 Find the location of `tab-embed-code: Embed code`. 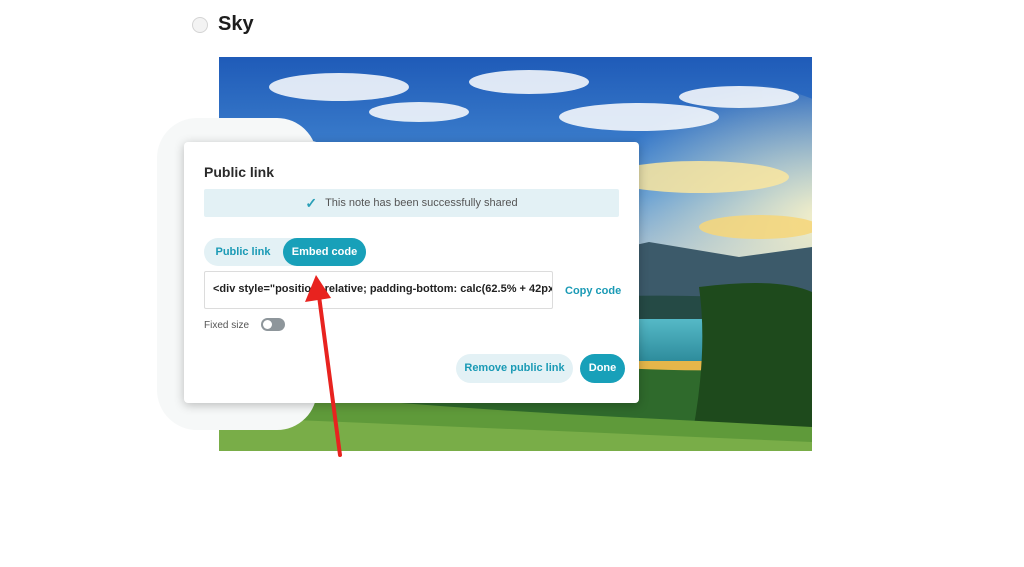

tab-embed-code: Embed code is located at coordinates (324, 252).